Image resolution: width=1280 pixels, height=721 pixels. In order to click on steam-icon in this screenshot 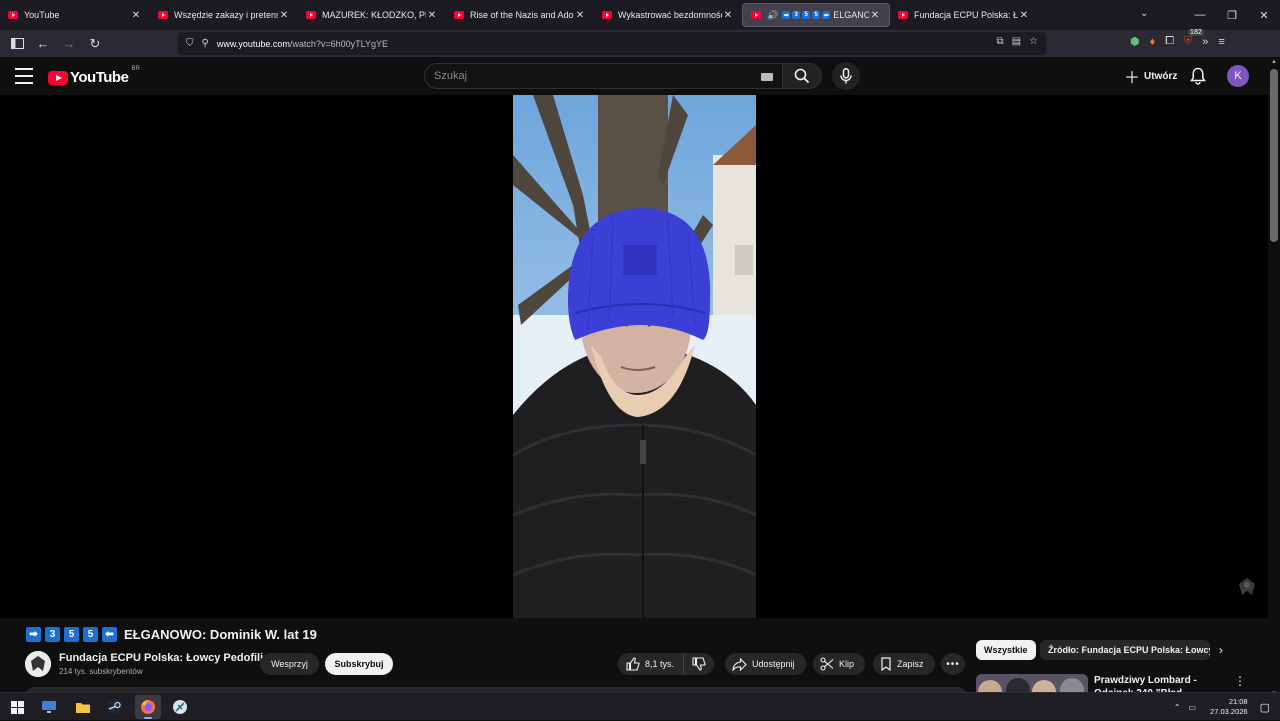, I will do `click(115, 707)`.